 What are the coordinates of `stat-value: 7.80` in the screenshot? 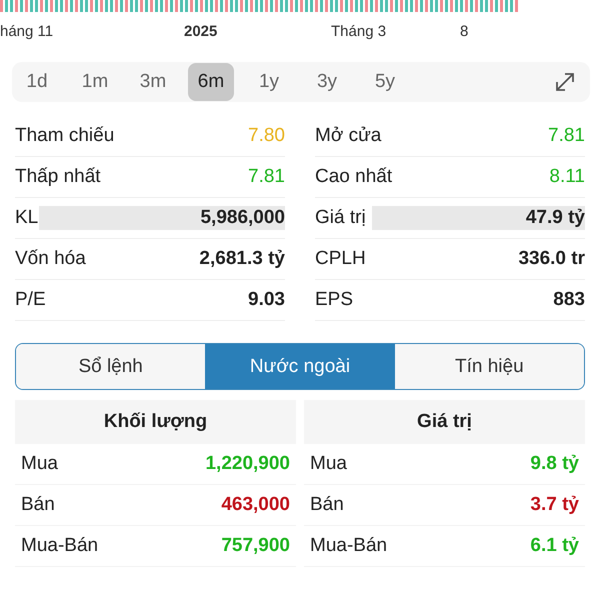 It's located at (266, 136).